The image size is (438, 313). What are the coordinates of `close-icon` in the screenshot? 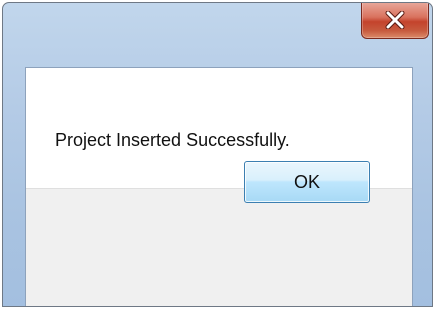 It's located at (395, 20).